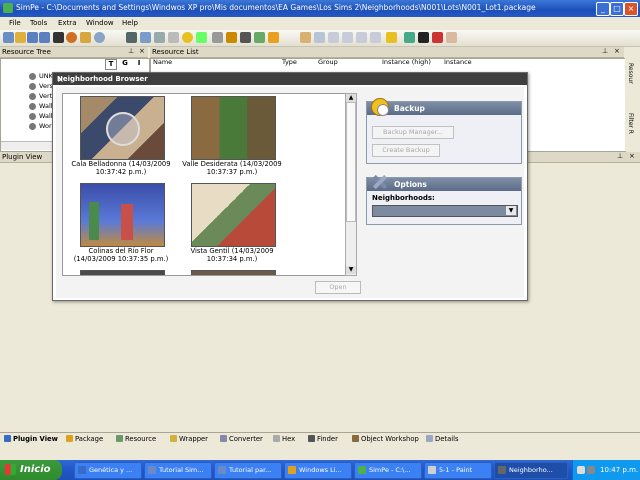 This screenshot has width=640, height=480. What do you see at coordinates (630, 123) in the screenshot?
I see `side-tab-filter: Filter R` at bounding box center [630, 123].